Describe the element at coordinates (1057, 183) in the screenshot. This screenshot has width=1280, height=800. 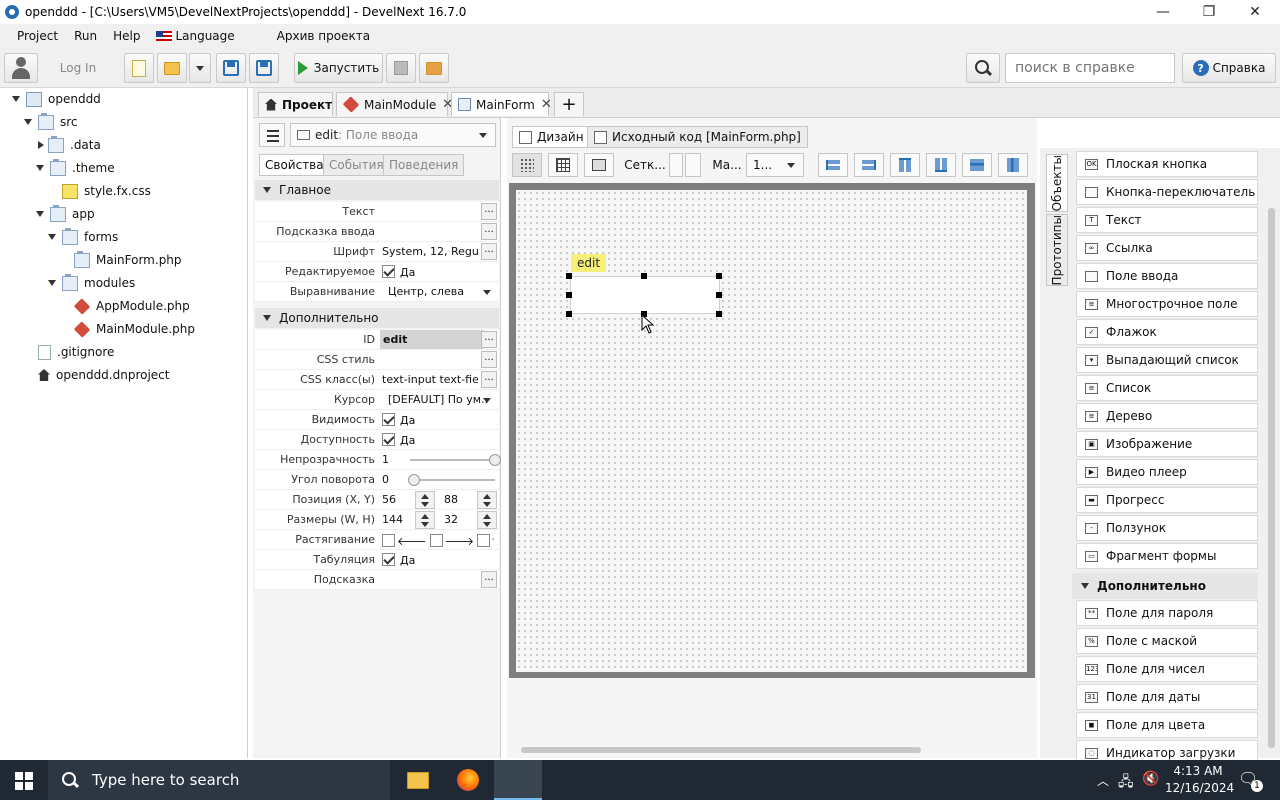
I see `tab-objects: Объекты` at that location.